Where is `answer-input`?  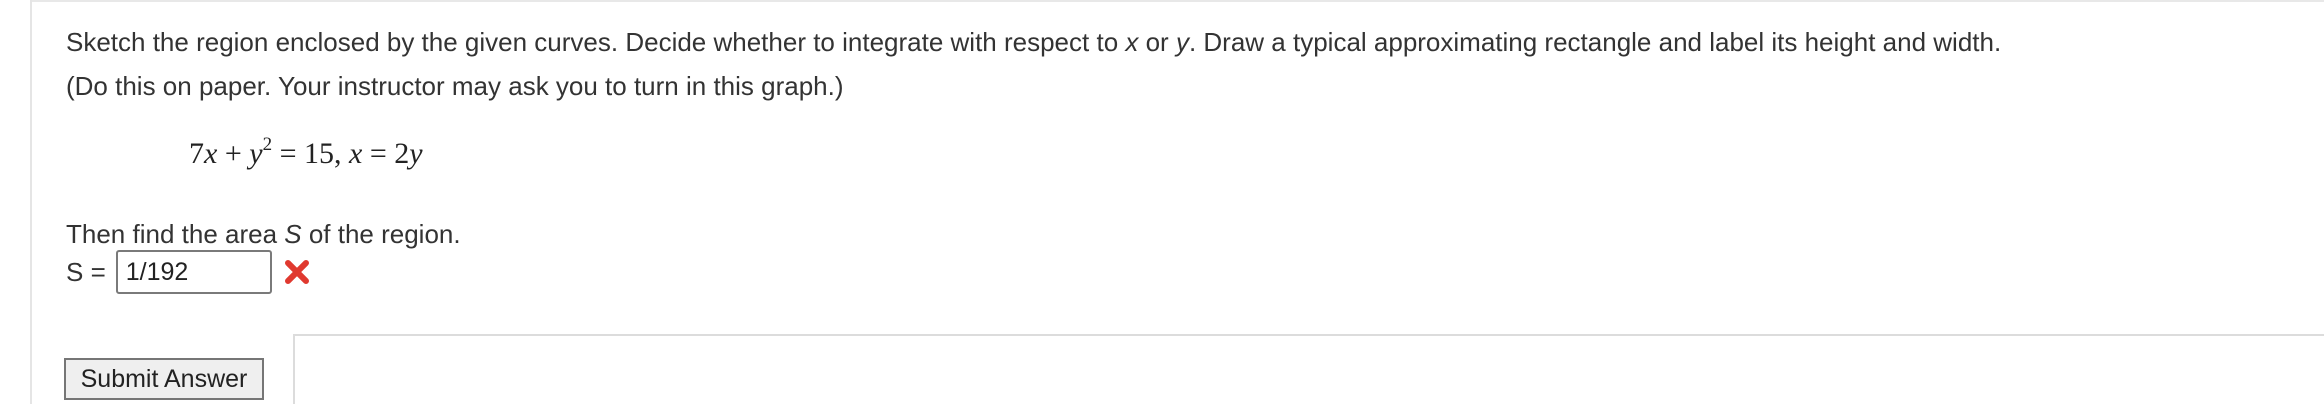 answer-input is located at coordinates (193, 272).